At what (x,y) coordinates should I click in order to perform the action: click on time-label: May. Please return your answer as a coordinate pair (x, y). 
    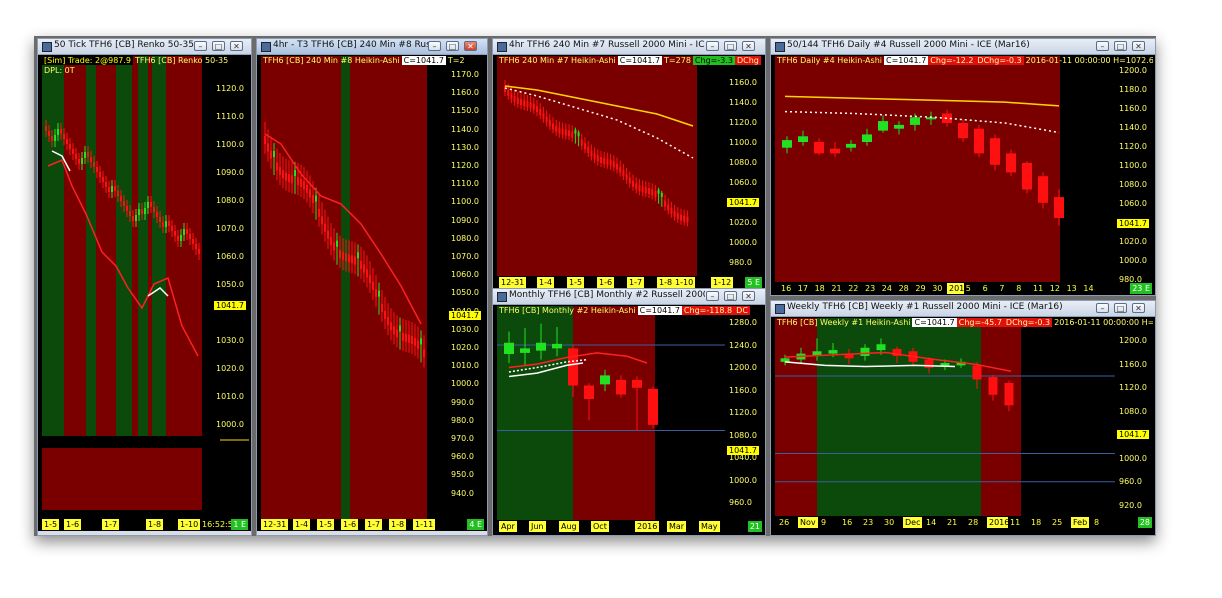
    Looking at the image, I should click on (709, 526).